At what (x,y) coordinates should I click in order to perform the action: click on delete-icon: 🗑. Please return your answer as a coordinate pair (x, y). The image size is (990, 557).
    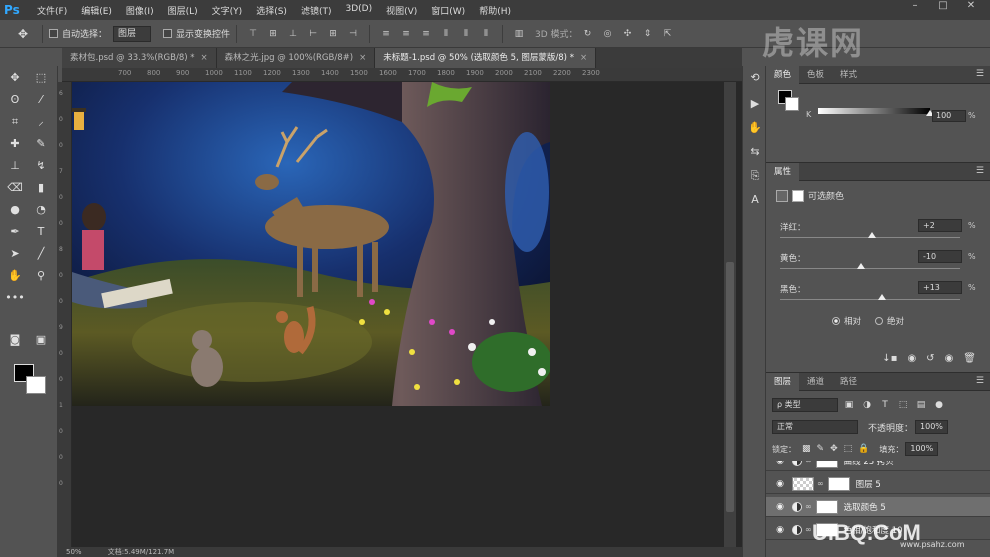
    Looking at the image, I should click on (969, 358).